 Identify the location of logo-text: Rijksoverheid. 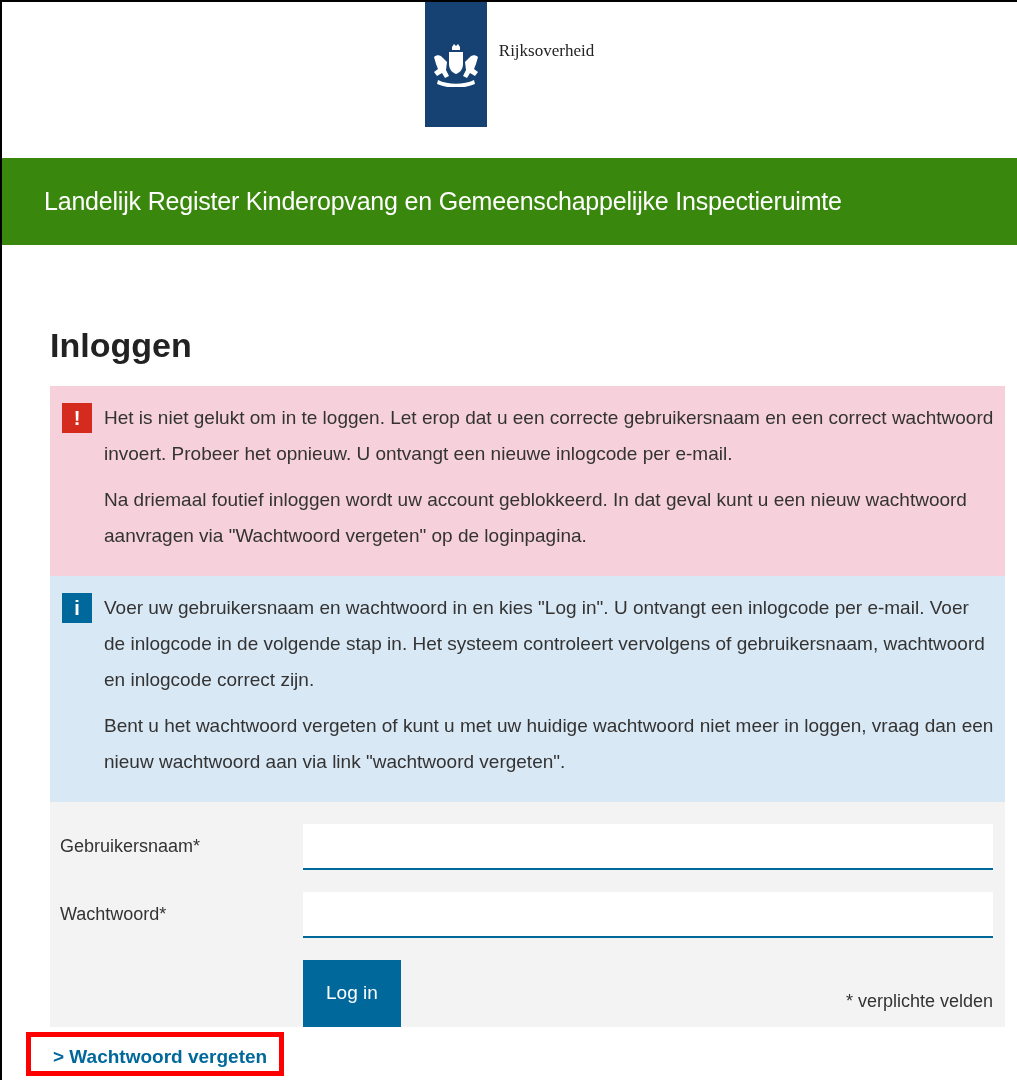
(546, 50).